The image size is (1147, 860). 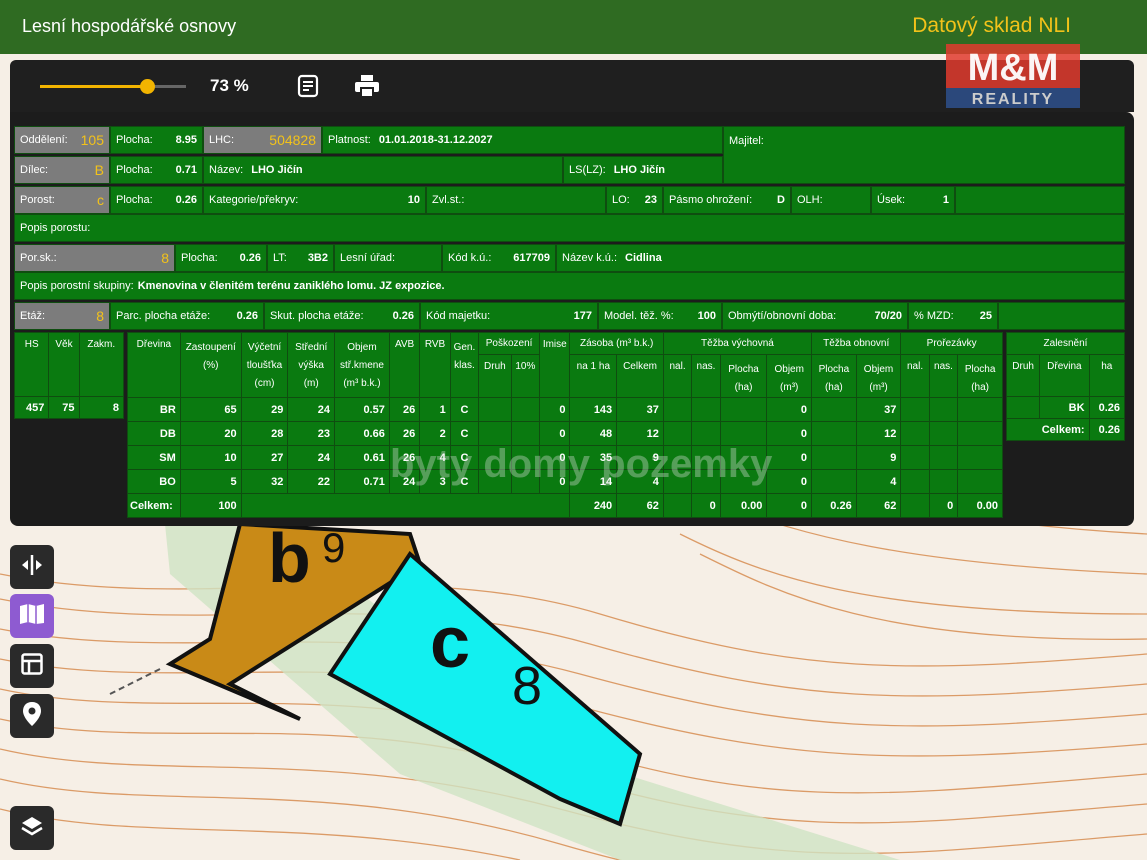 I want to click on species-row: SM 10 27 24 0.61 26 4 C 0 35 9 0 9, so click(x=565, y=457).